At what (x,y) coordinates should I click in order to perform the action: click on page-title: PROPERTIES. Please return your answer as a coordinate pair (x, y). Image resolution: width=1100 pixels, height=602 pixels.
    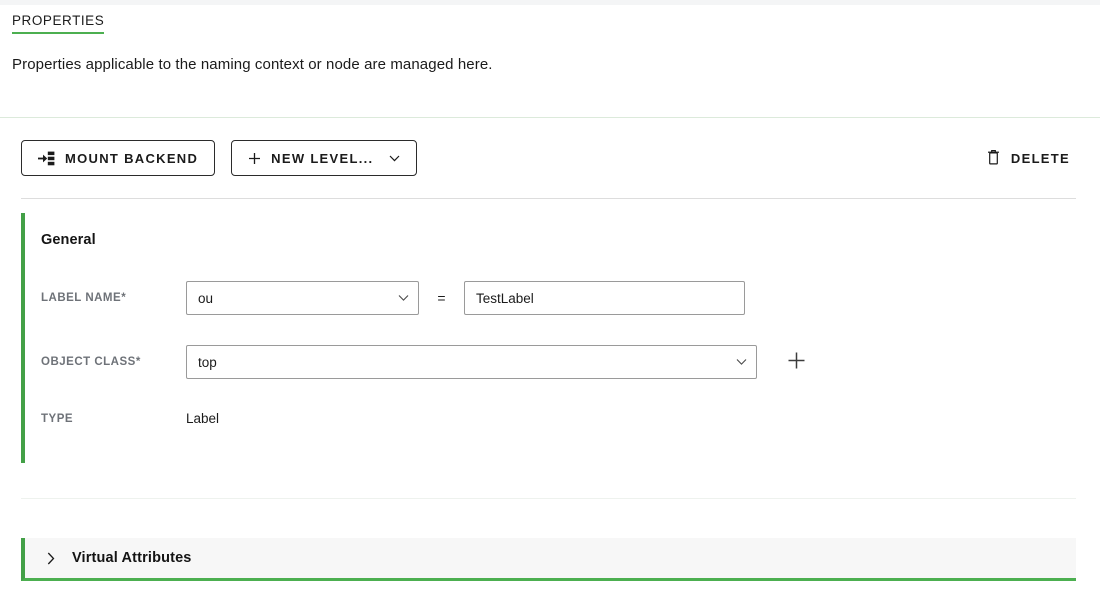
    Looking at the image, I should click on (58, 23).